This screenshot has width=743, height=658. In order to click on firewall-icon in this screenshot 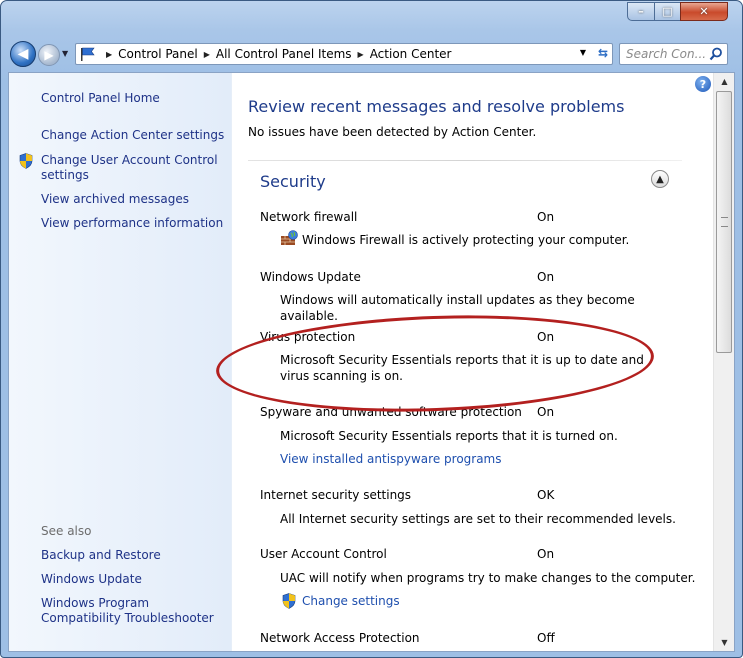, I will do `click(289, 238)`.